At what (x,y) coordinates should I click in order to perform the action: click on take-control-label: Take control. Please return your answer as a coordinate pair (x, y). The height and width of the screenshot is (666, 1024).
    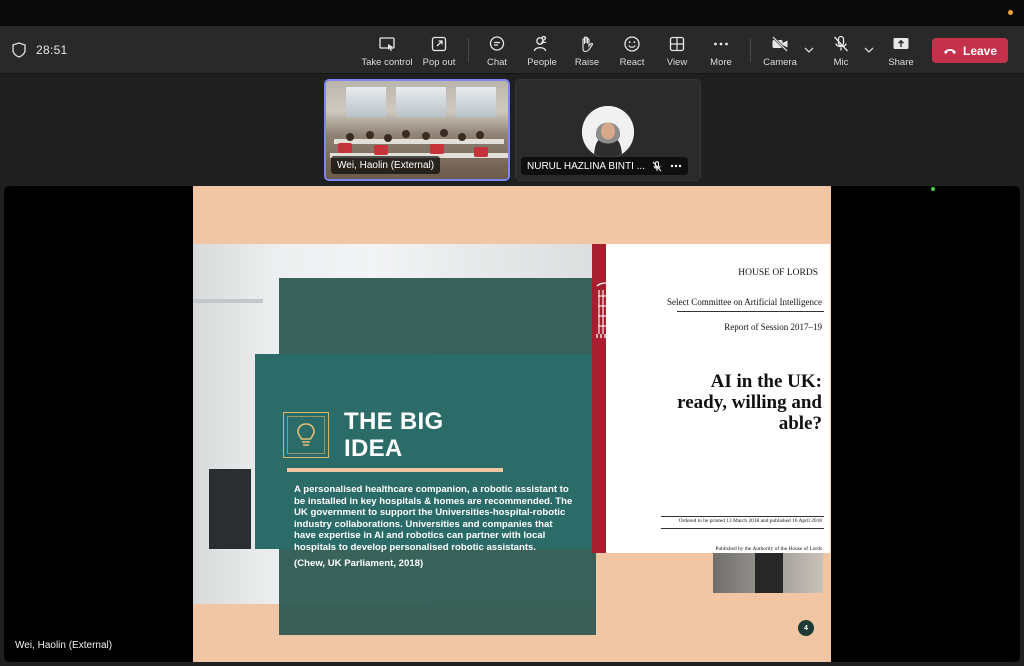
    Looking at the image, I should click on (387, 62).